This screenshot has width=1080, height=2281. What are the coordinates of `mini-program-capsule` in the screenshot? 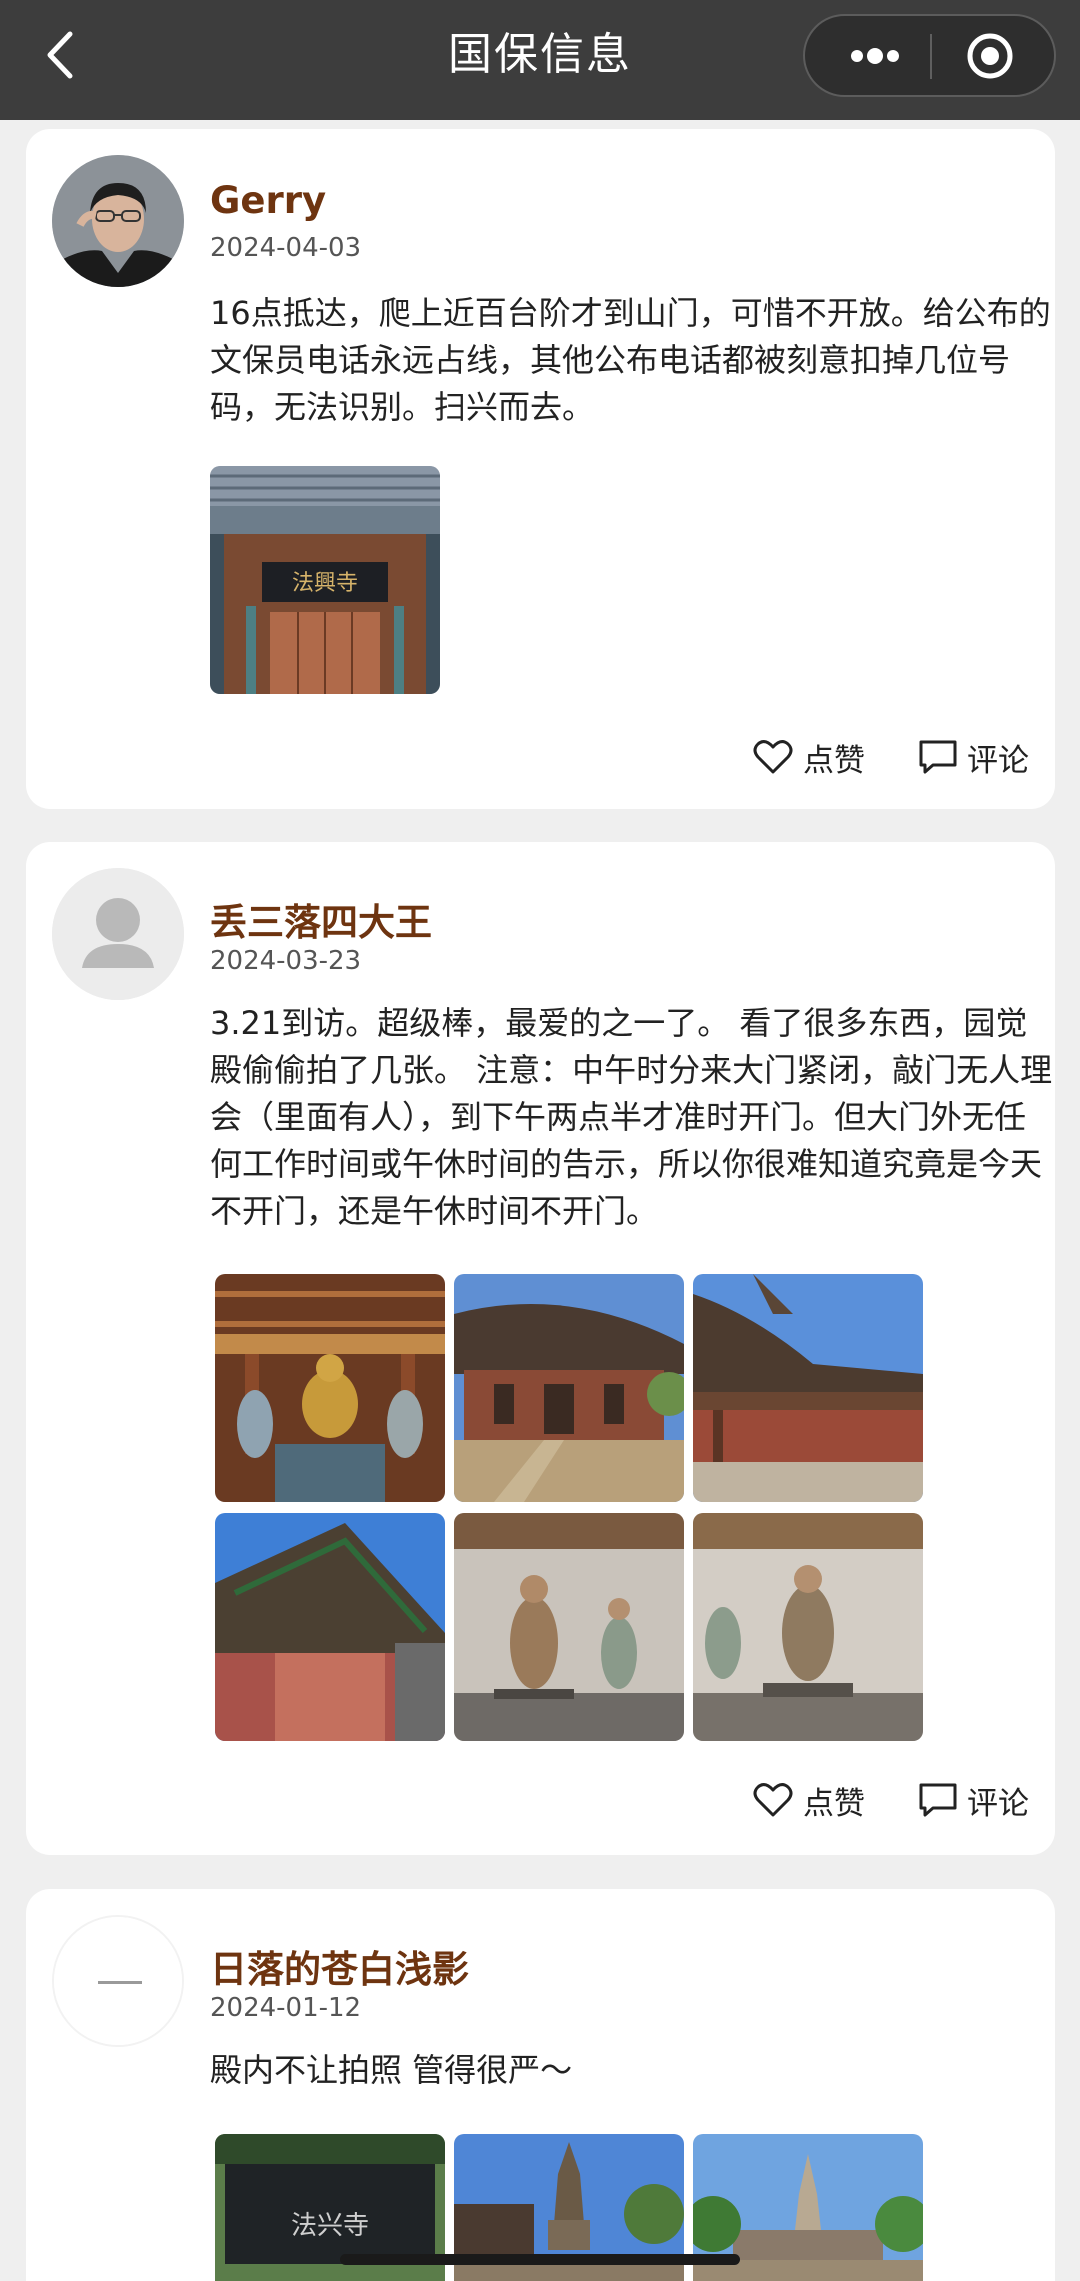 It's located at (929, 55).